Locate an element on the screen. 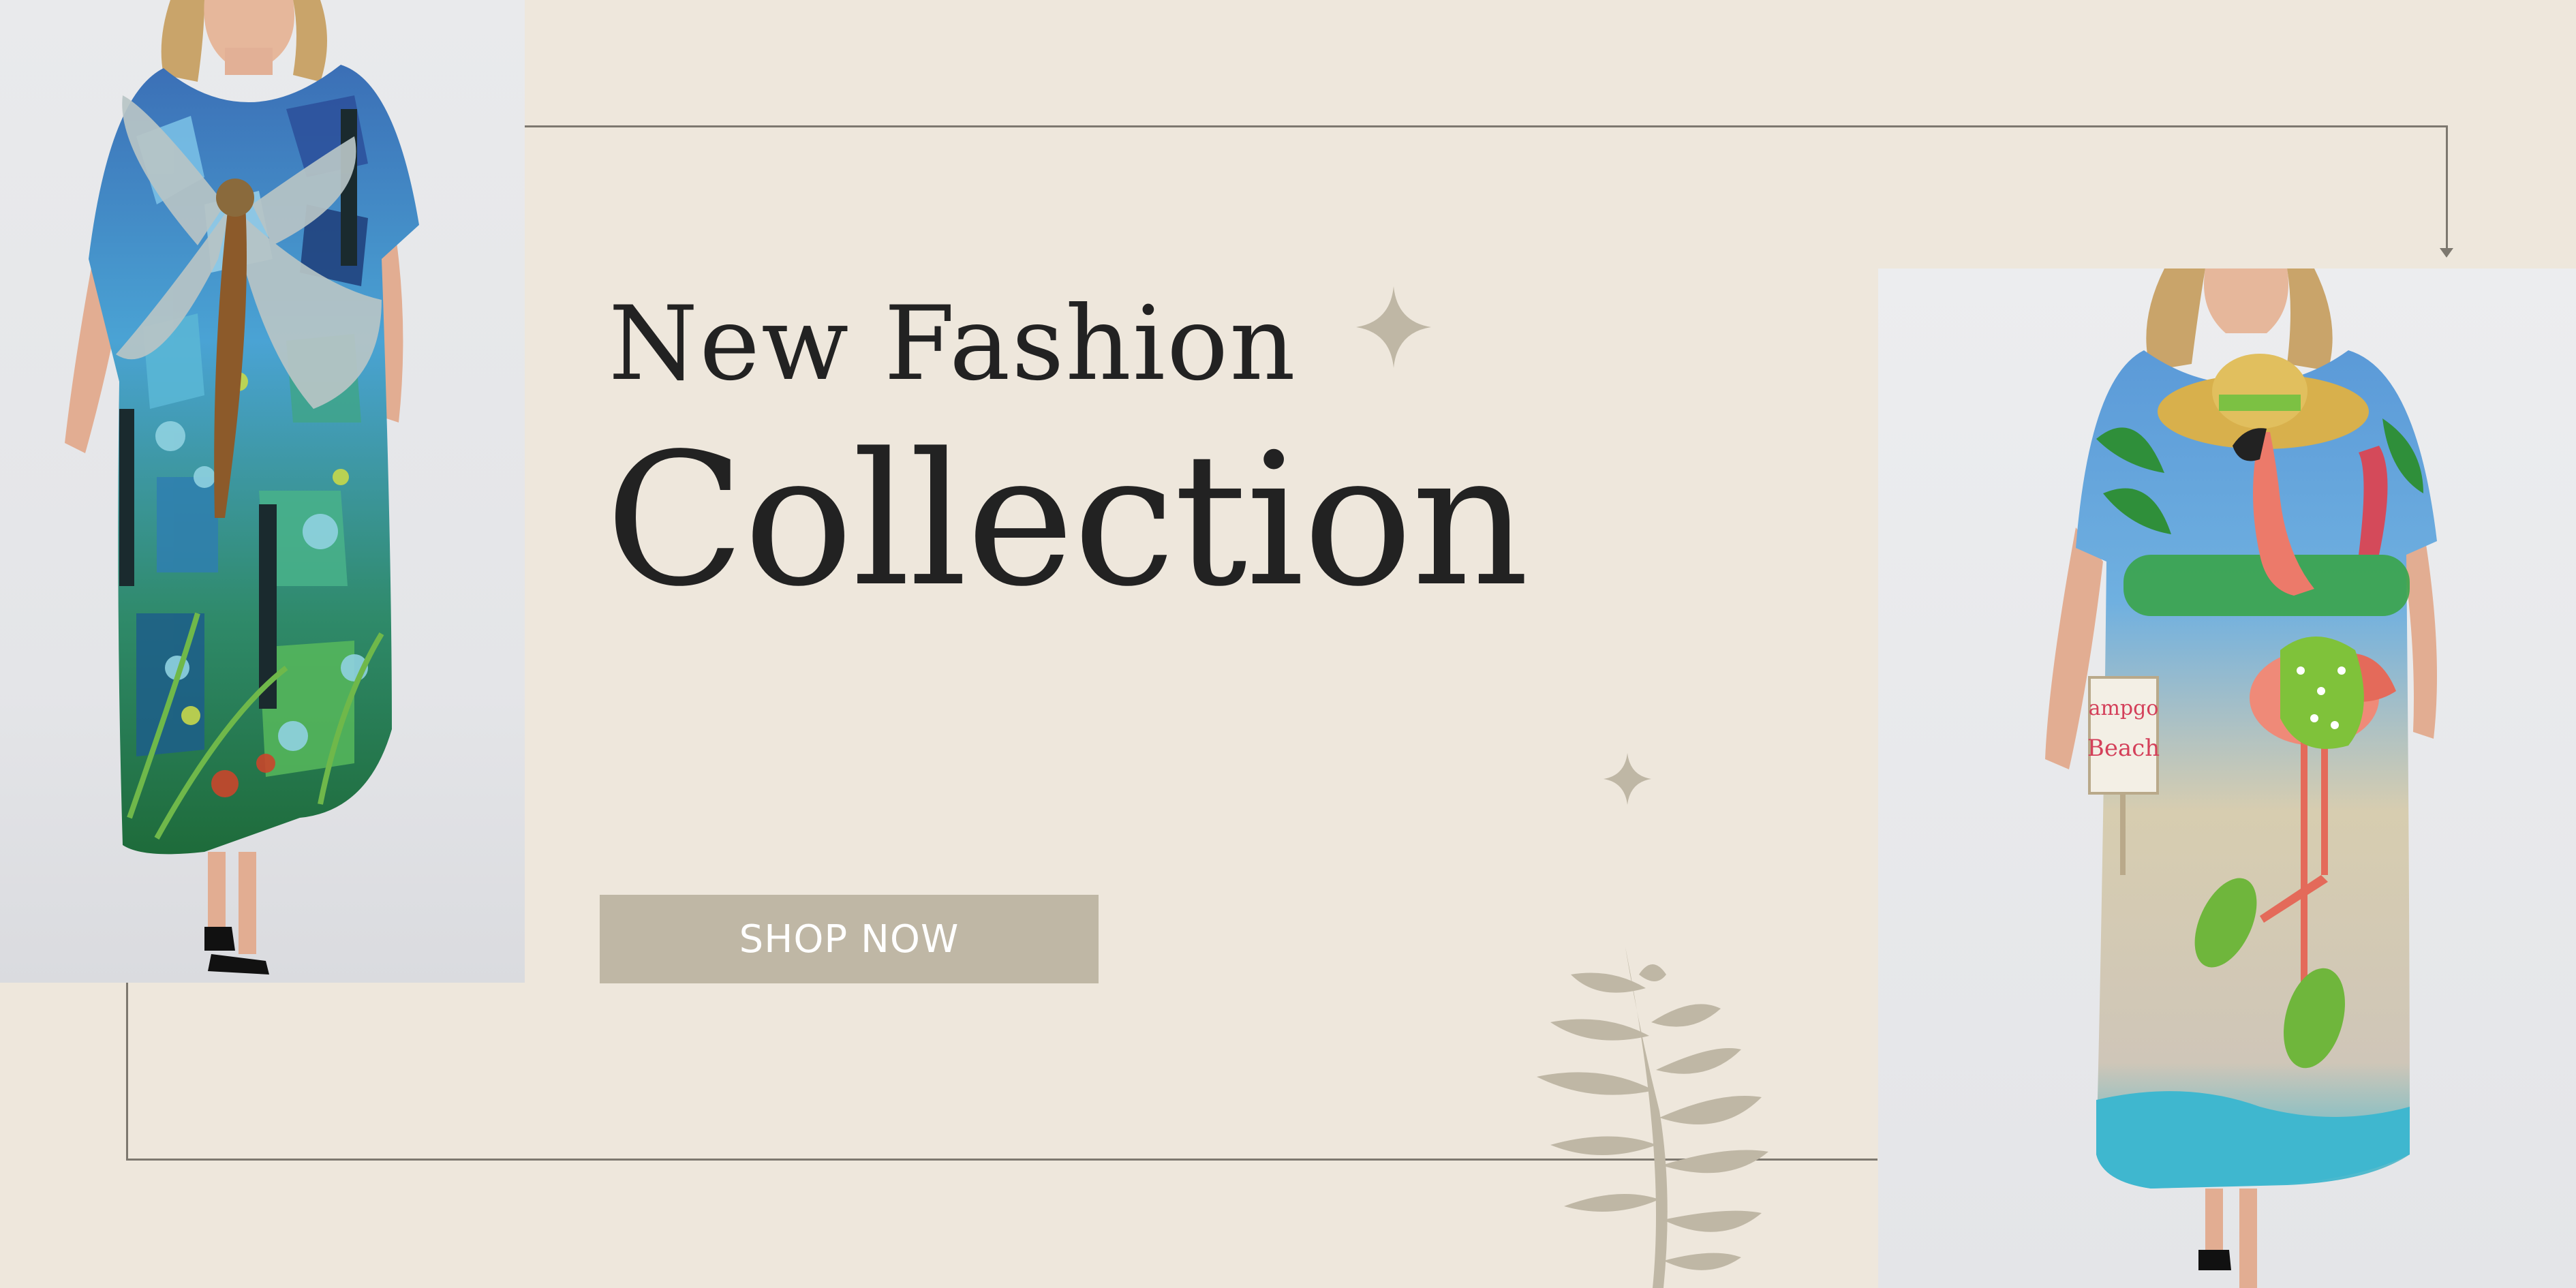 The image size is (2576, 1288). svg-text: ampgo is located at coordinates (2124, 708).